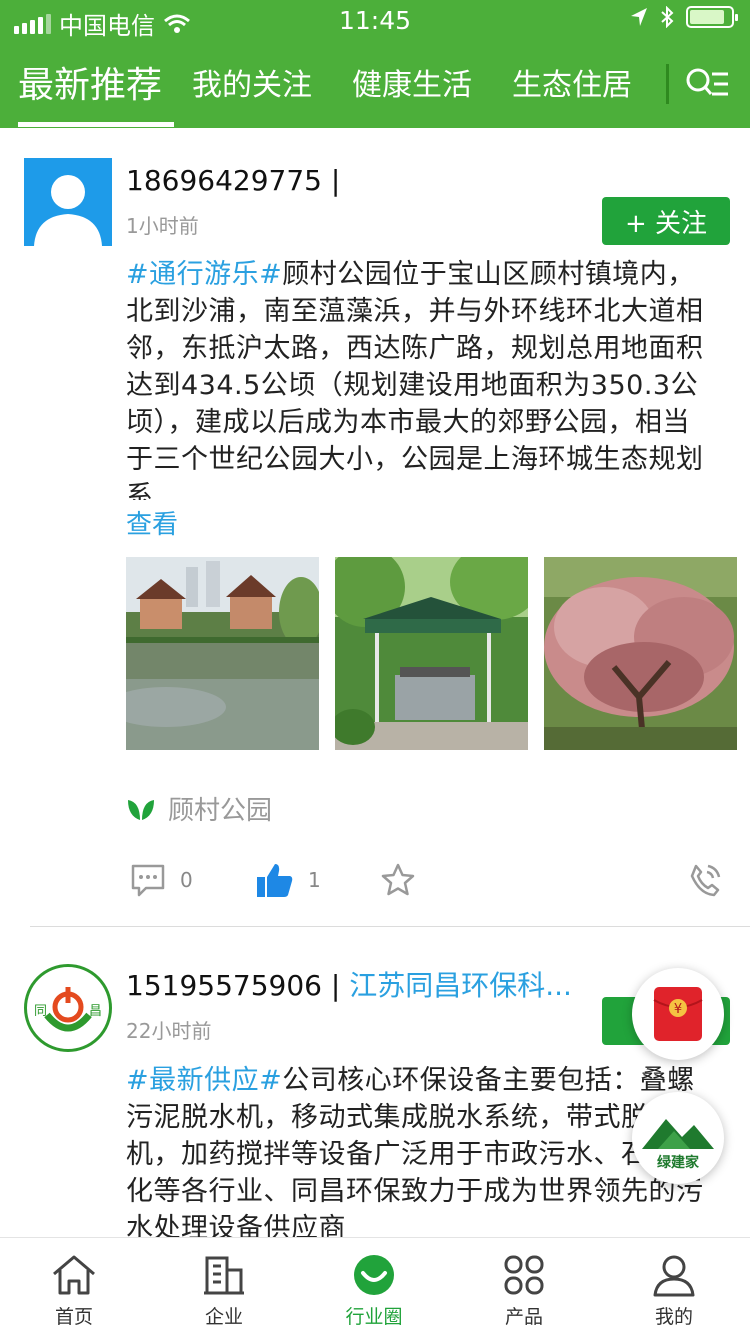  What do you see at coordinates (523, 1317) in the screenshot?
I see `nav-products-label: 产品` at bounding box center [523, 1317].